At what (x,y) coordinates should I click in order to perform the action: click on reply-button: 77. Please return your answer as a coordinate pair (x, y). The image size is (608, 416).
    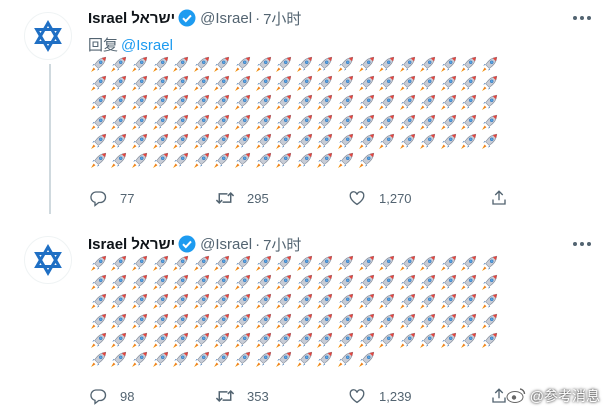
    Looking at the image, I should click on (111, 198).